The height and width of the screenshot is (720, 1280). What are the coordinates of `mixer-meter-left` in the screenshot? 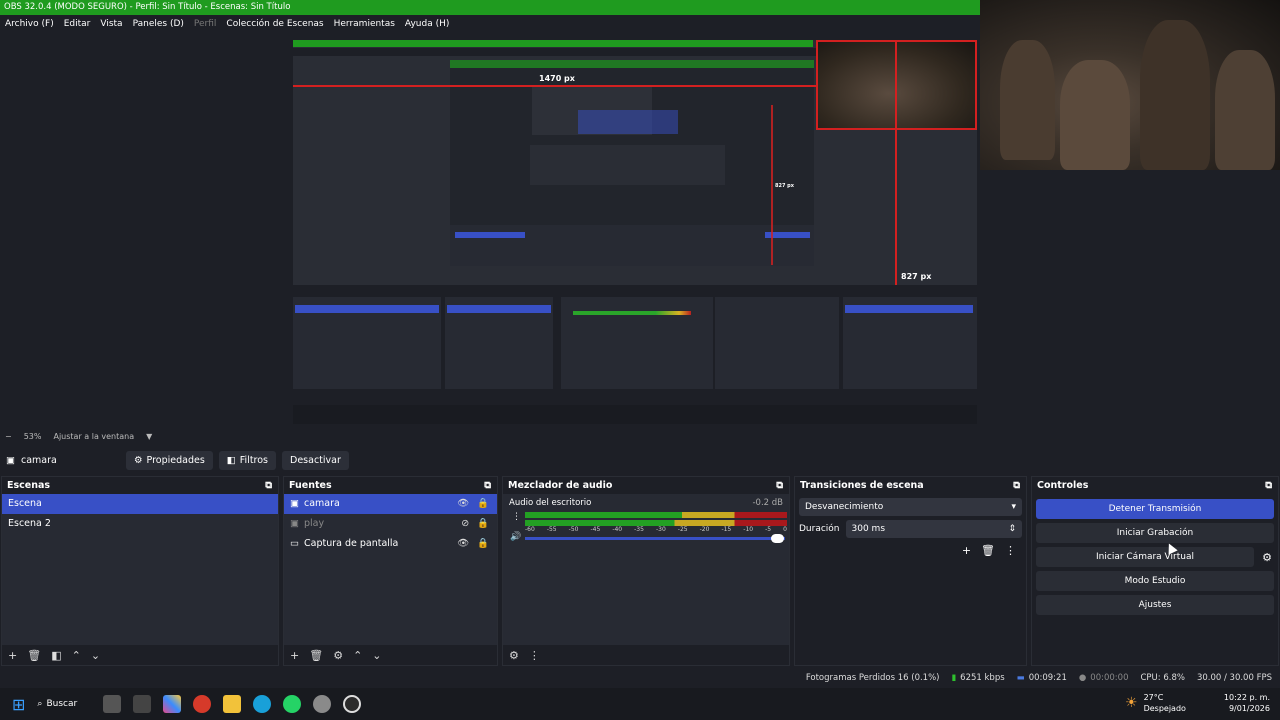 It's located at (656, 515).